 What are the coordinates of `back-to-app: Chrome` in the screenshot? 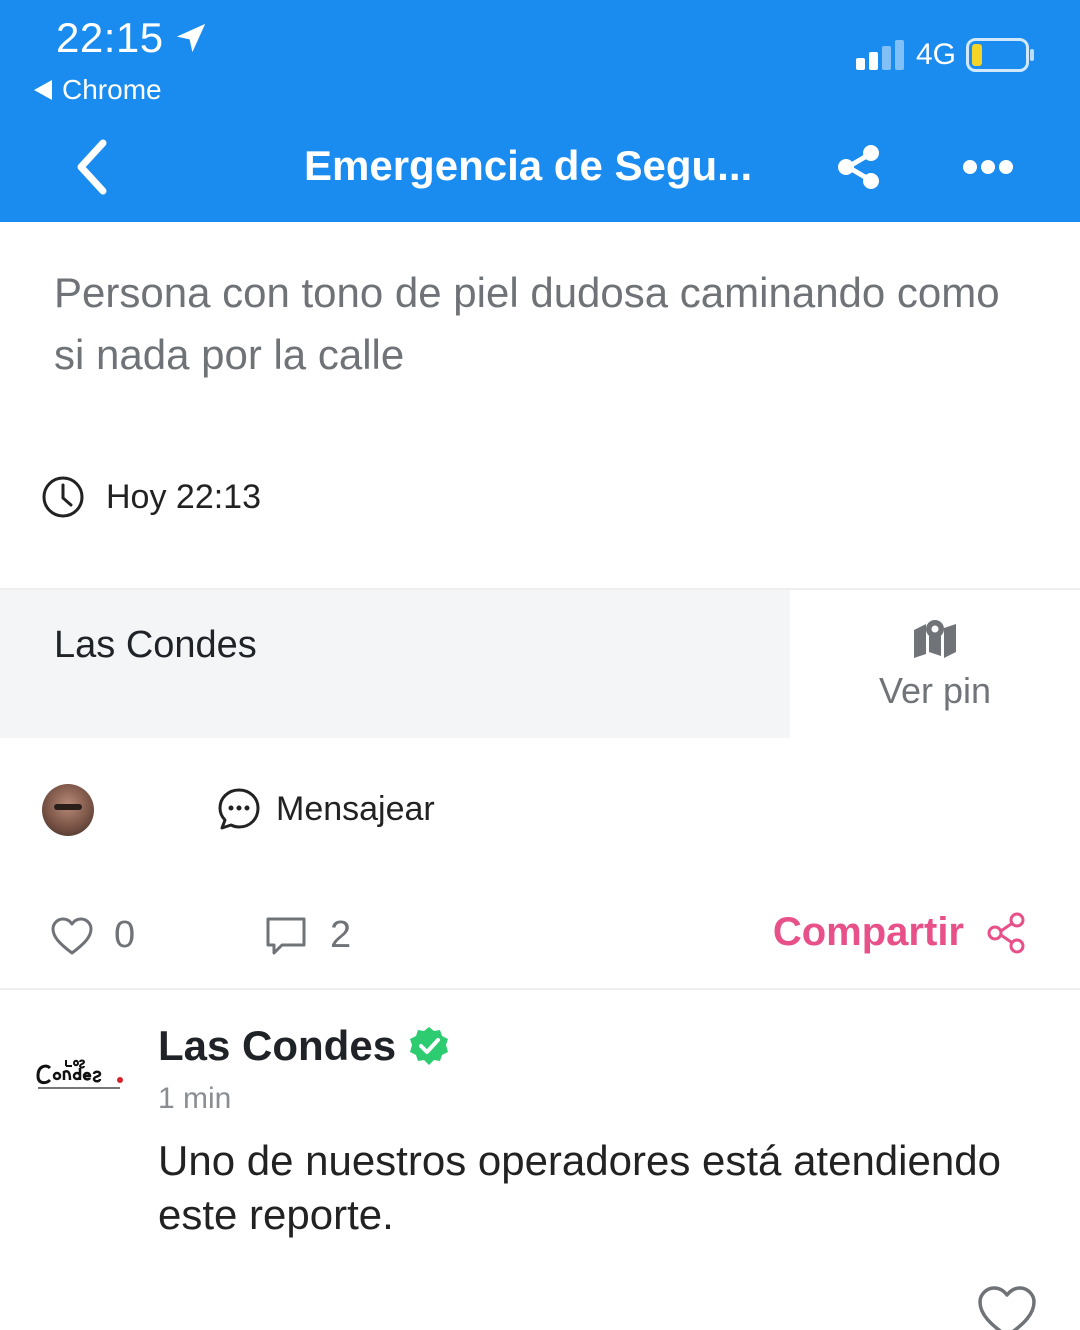 It's located at (98, 90).